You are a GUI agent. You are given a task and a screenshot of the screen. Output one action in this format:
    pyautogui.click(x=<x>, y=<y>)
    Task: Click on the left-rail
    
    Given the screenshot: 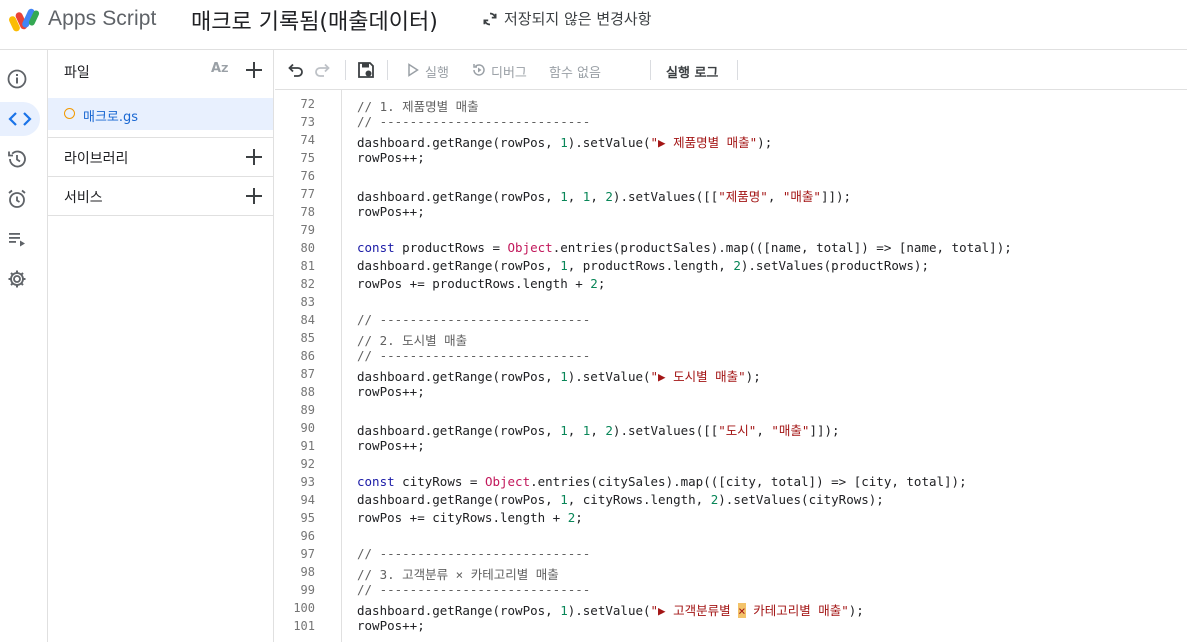 What is the action you would take?
    pyautogui.click(x=24, y=346)
    